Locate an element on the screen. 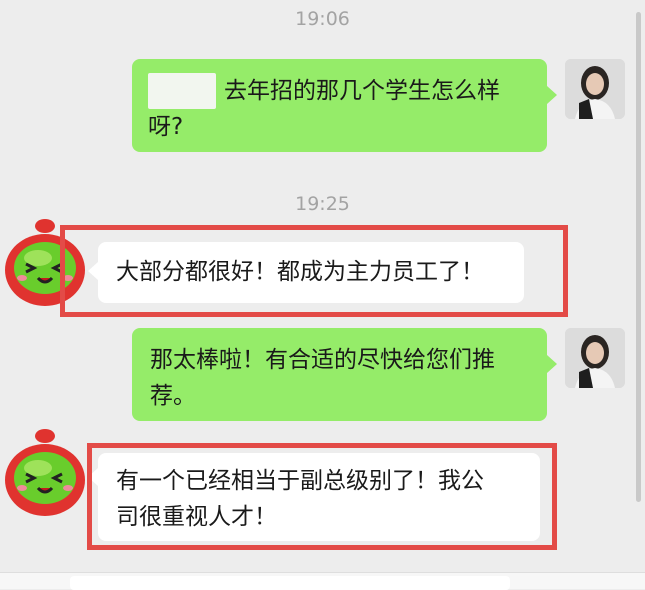  message-text: 去年招的那几个学生怎么样 is located at coordinates (362, 91).